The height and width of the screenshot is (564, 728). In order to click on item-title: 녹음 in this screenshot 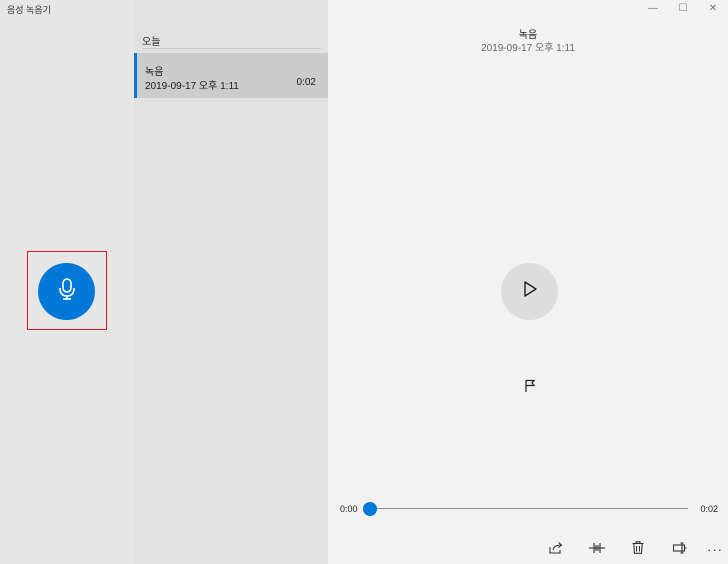, I will do `click(154, 72)`.